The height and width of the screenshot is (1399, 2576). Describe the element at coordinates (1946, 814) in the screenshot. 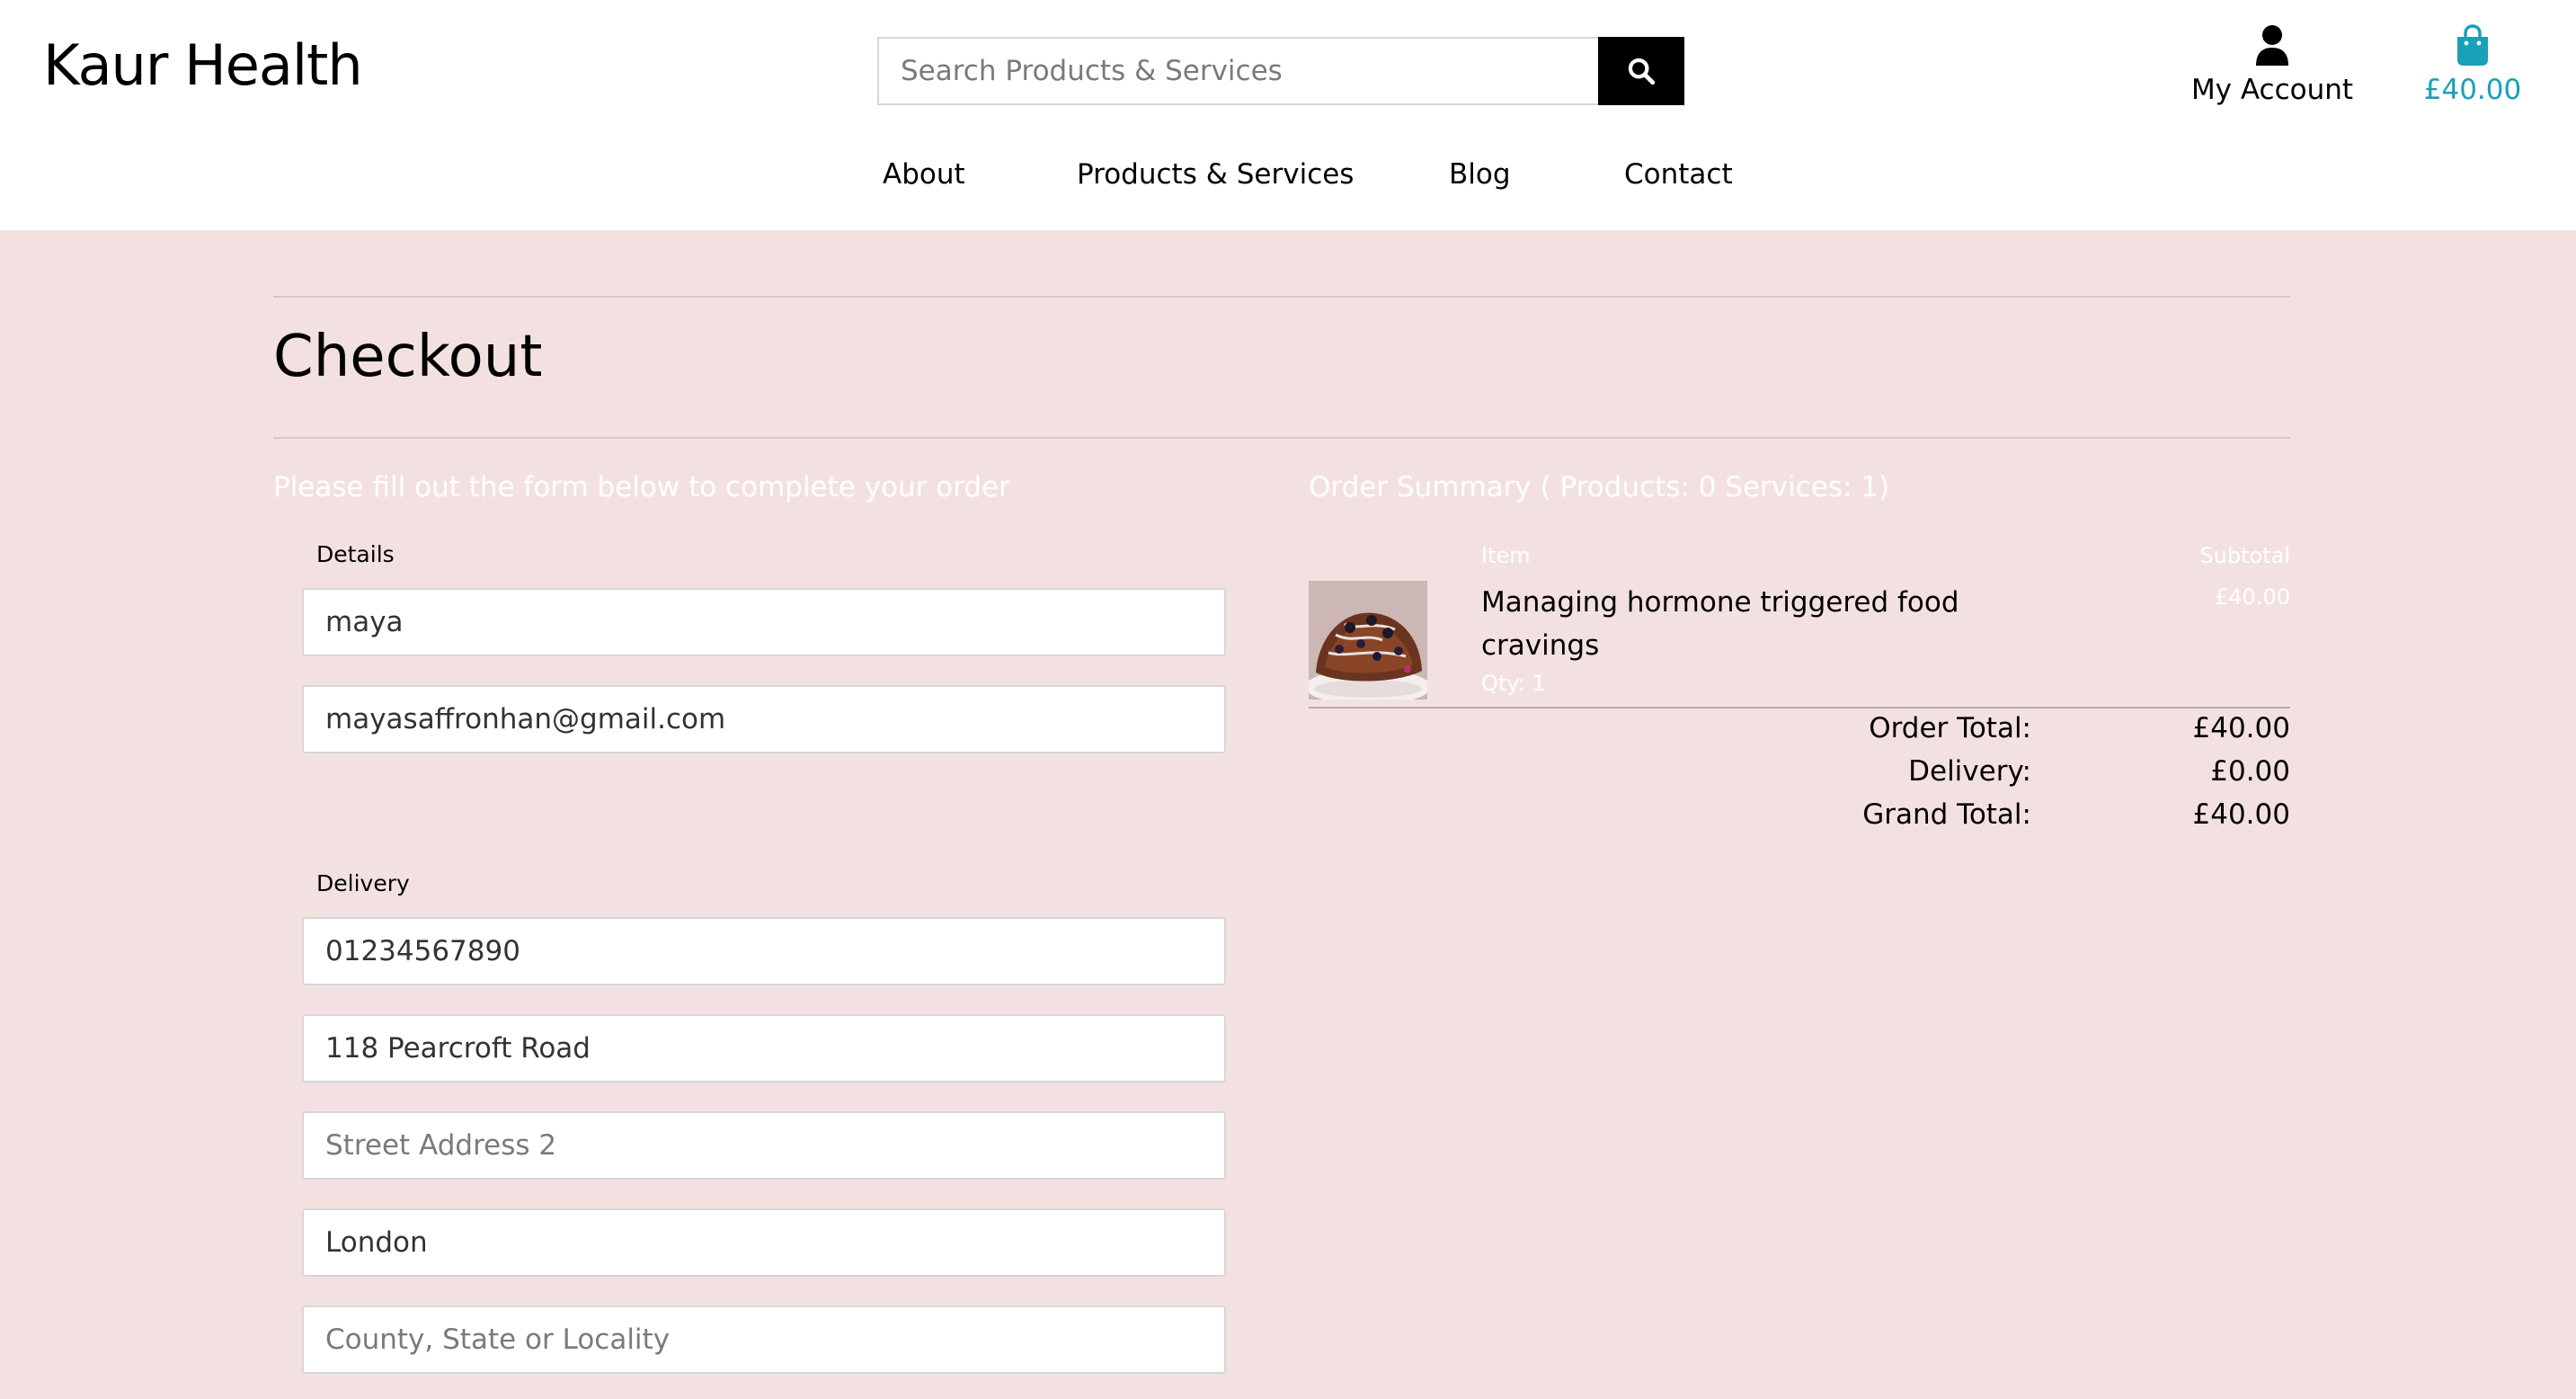

I see `grand-total-label: Grand Total:` at that location.